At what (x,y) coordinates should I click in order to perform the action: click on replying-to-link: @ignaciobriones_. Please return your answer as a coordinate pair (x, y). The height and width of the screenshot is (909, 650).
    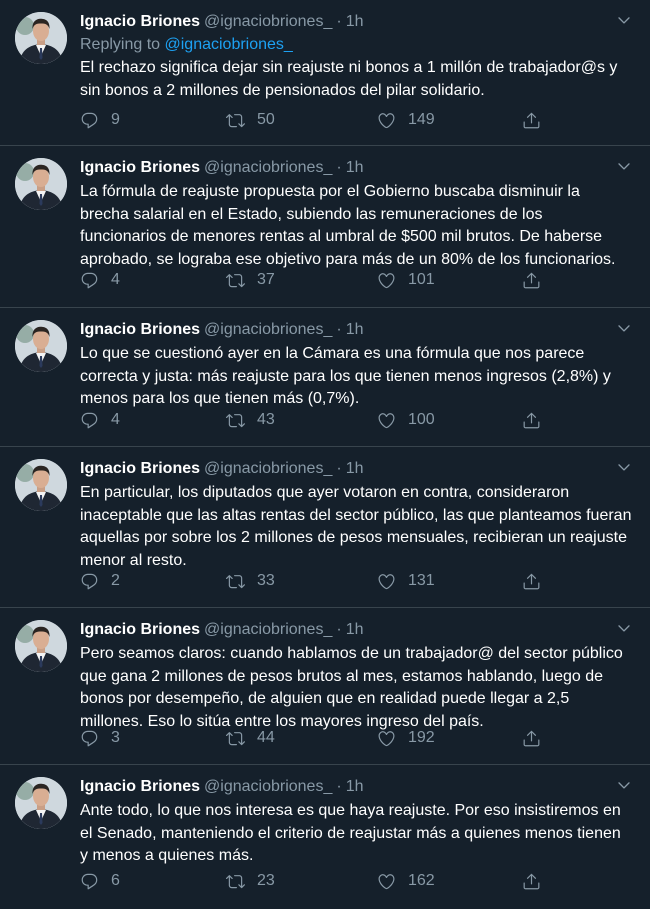
    Looking at the image, I should click on (229, 44).